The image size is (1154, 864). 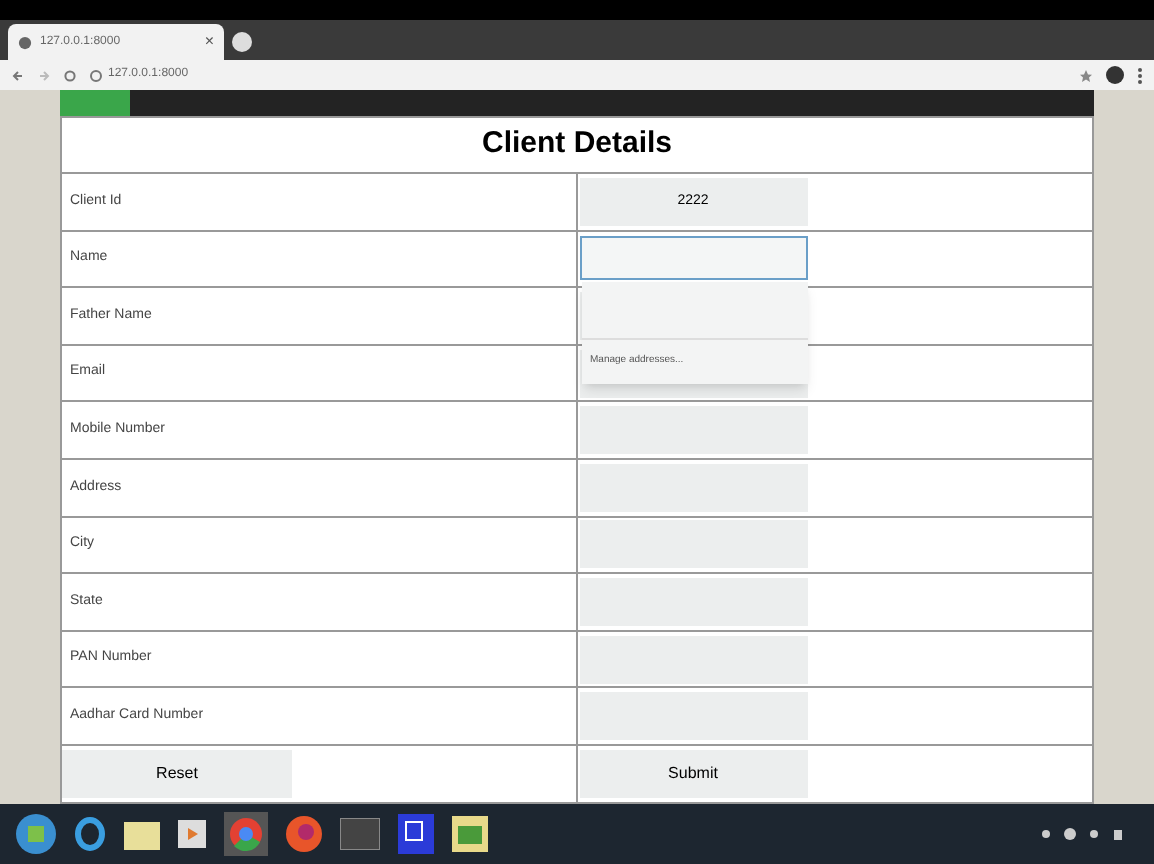 What do you see at coordinates (209, 42) in the screenshot?
I see `close-icon: ×` at bounding box center [209, 42].